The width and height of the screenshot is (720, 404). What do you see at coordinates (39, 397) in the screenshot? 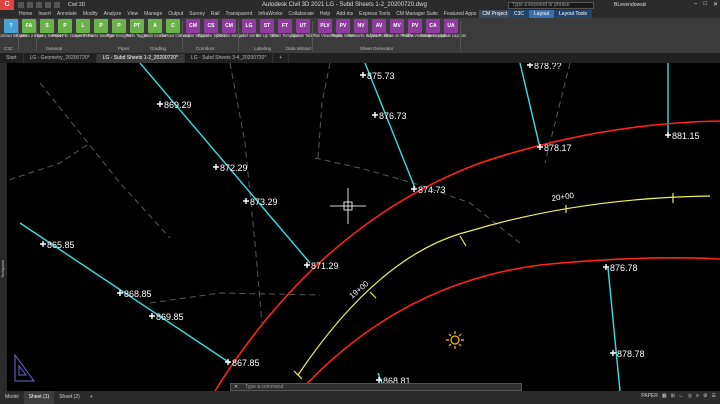
I see `layout-tab: Sheet (1)` at bounding box center [39, 397].